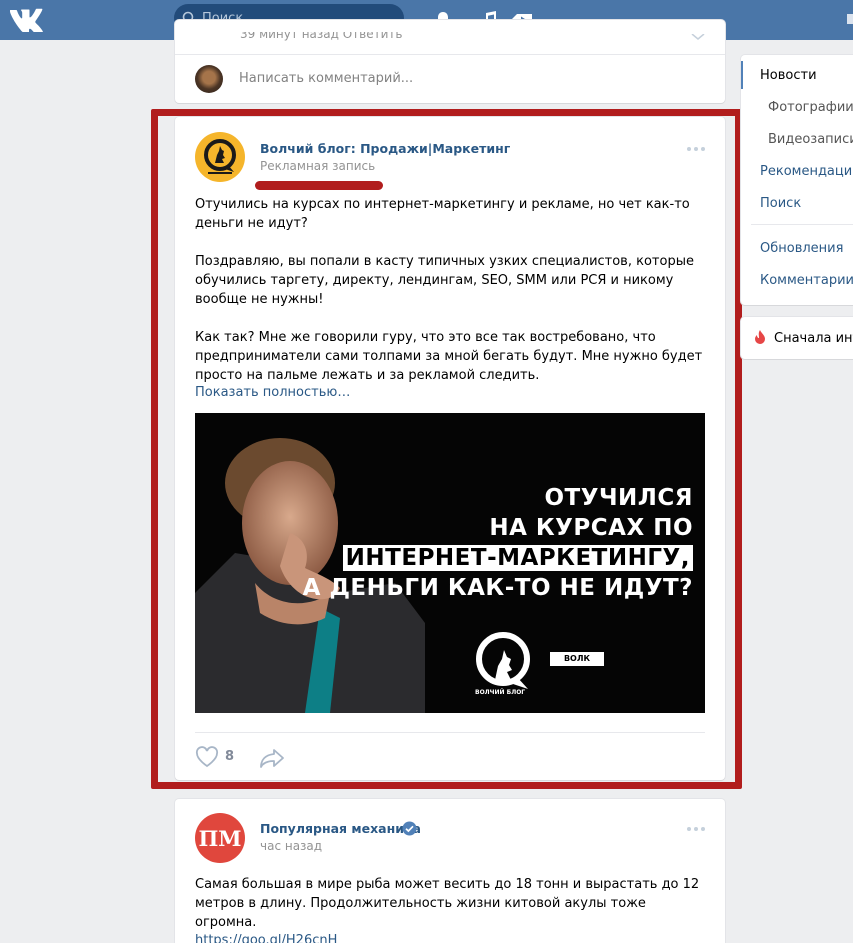 This screenshot has width=853, height=943. What do you see at coordinates (497, 588) in the screenshot?
I see `image-headline: А ДЕНЬГИ КАК-ТО НЕ ИДУТ?` at bounding box center [497, 588].